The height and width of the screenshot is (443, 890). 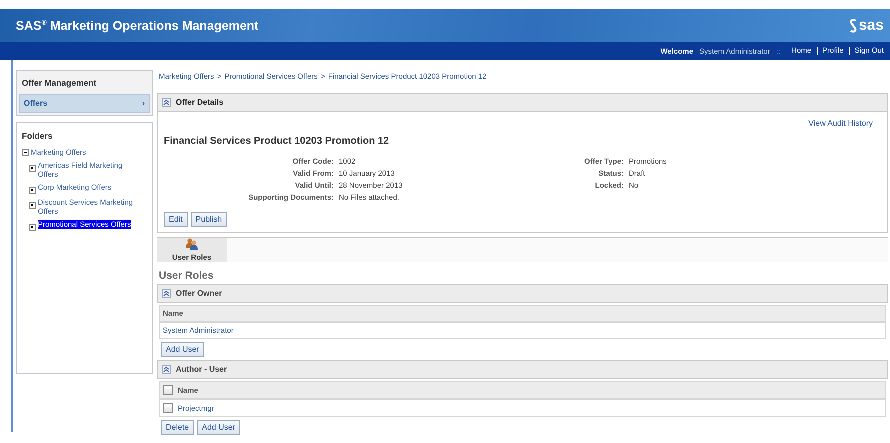 I want to click on section-title: Offer Details, so click(x=200, y=102).